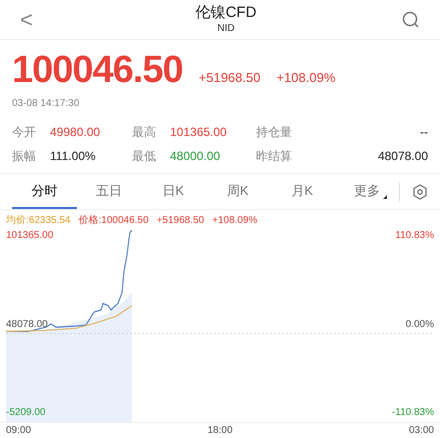  I want to click on average-price: 均价:62335.54, so click(38, 221).